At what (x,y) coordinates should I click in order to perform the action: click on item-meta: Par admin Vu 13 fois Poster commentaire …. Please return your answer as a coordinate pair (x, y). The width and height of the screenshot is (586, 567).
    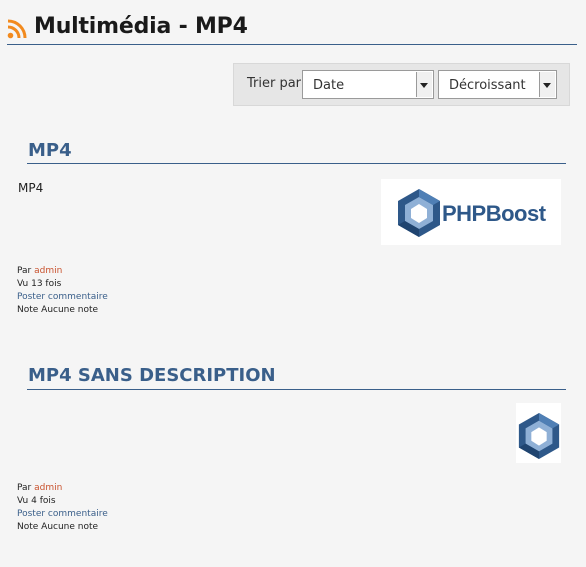
    Looking at the image, I should click on (62, 291).